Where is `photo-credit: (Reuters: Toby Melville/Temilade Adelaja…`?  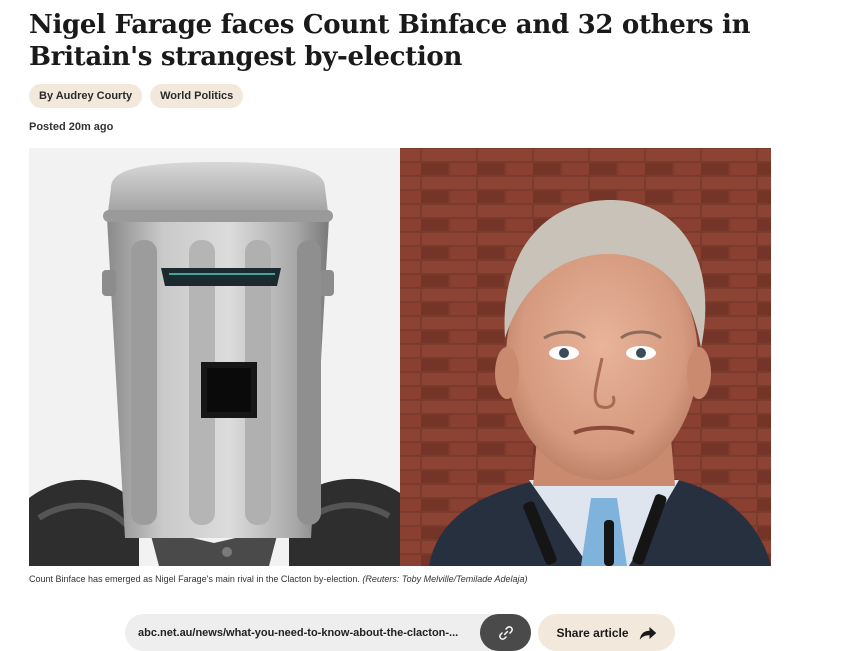 photo-credit: (Reuters: Toby Melville/Temilade Adelaja… is located at coordinates (445, 579).